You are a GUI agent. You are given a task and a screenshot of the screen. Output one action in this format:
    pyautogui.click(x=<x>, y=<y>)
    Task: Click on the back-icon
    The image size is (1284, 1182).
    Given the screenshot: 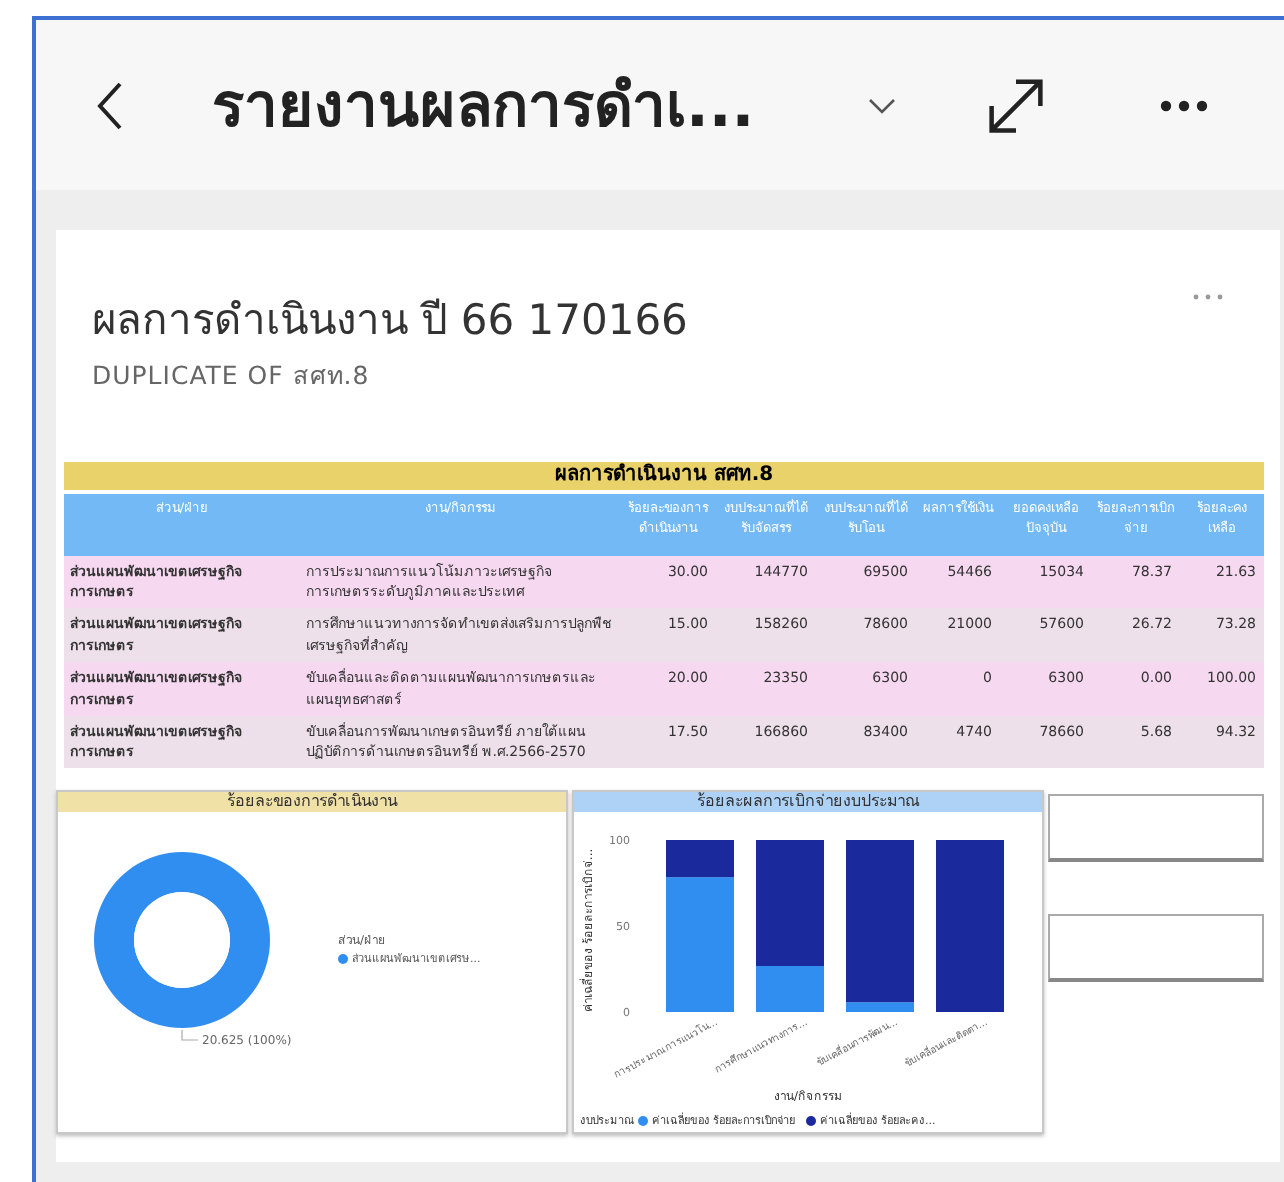 What is the action you would take?
    pyautogui.click(x=110, y=105)
    